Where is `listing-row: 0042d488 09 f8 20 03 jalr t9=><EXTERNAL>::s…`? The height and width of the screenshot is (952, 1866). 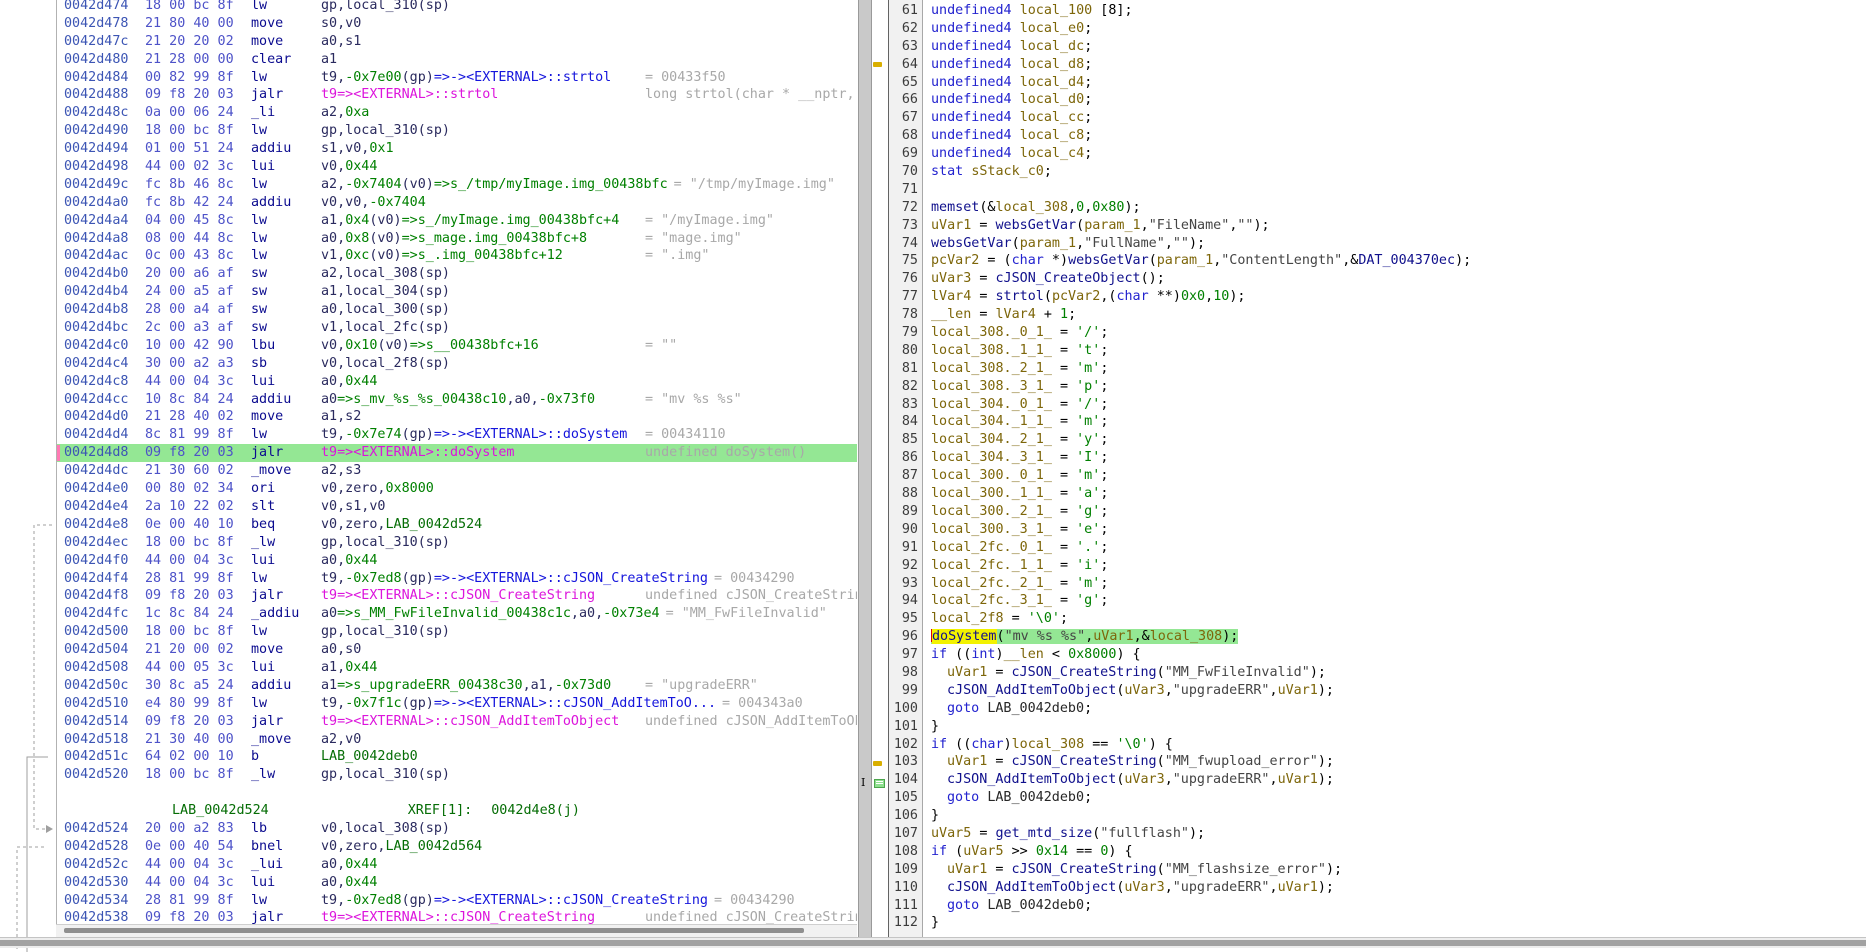
listing-row: 0042d488 09 f8 20 03 jalr t9=><EXTERNAL>::s… is located at coordinates (457, 95).